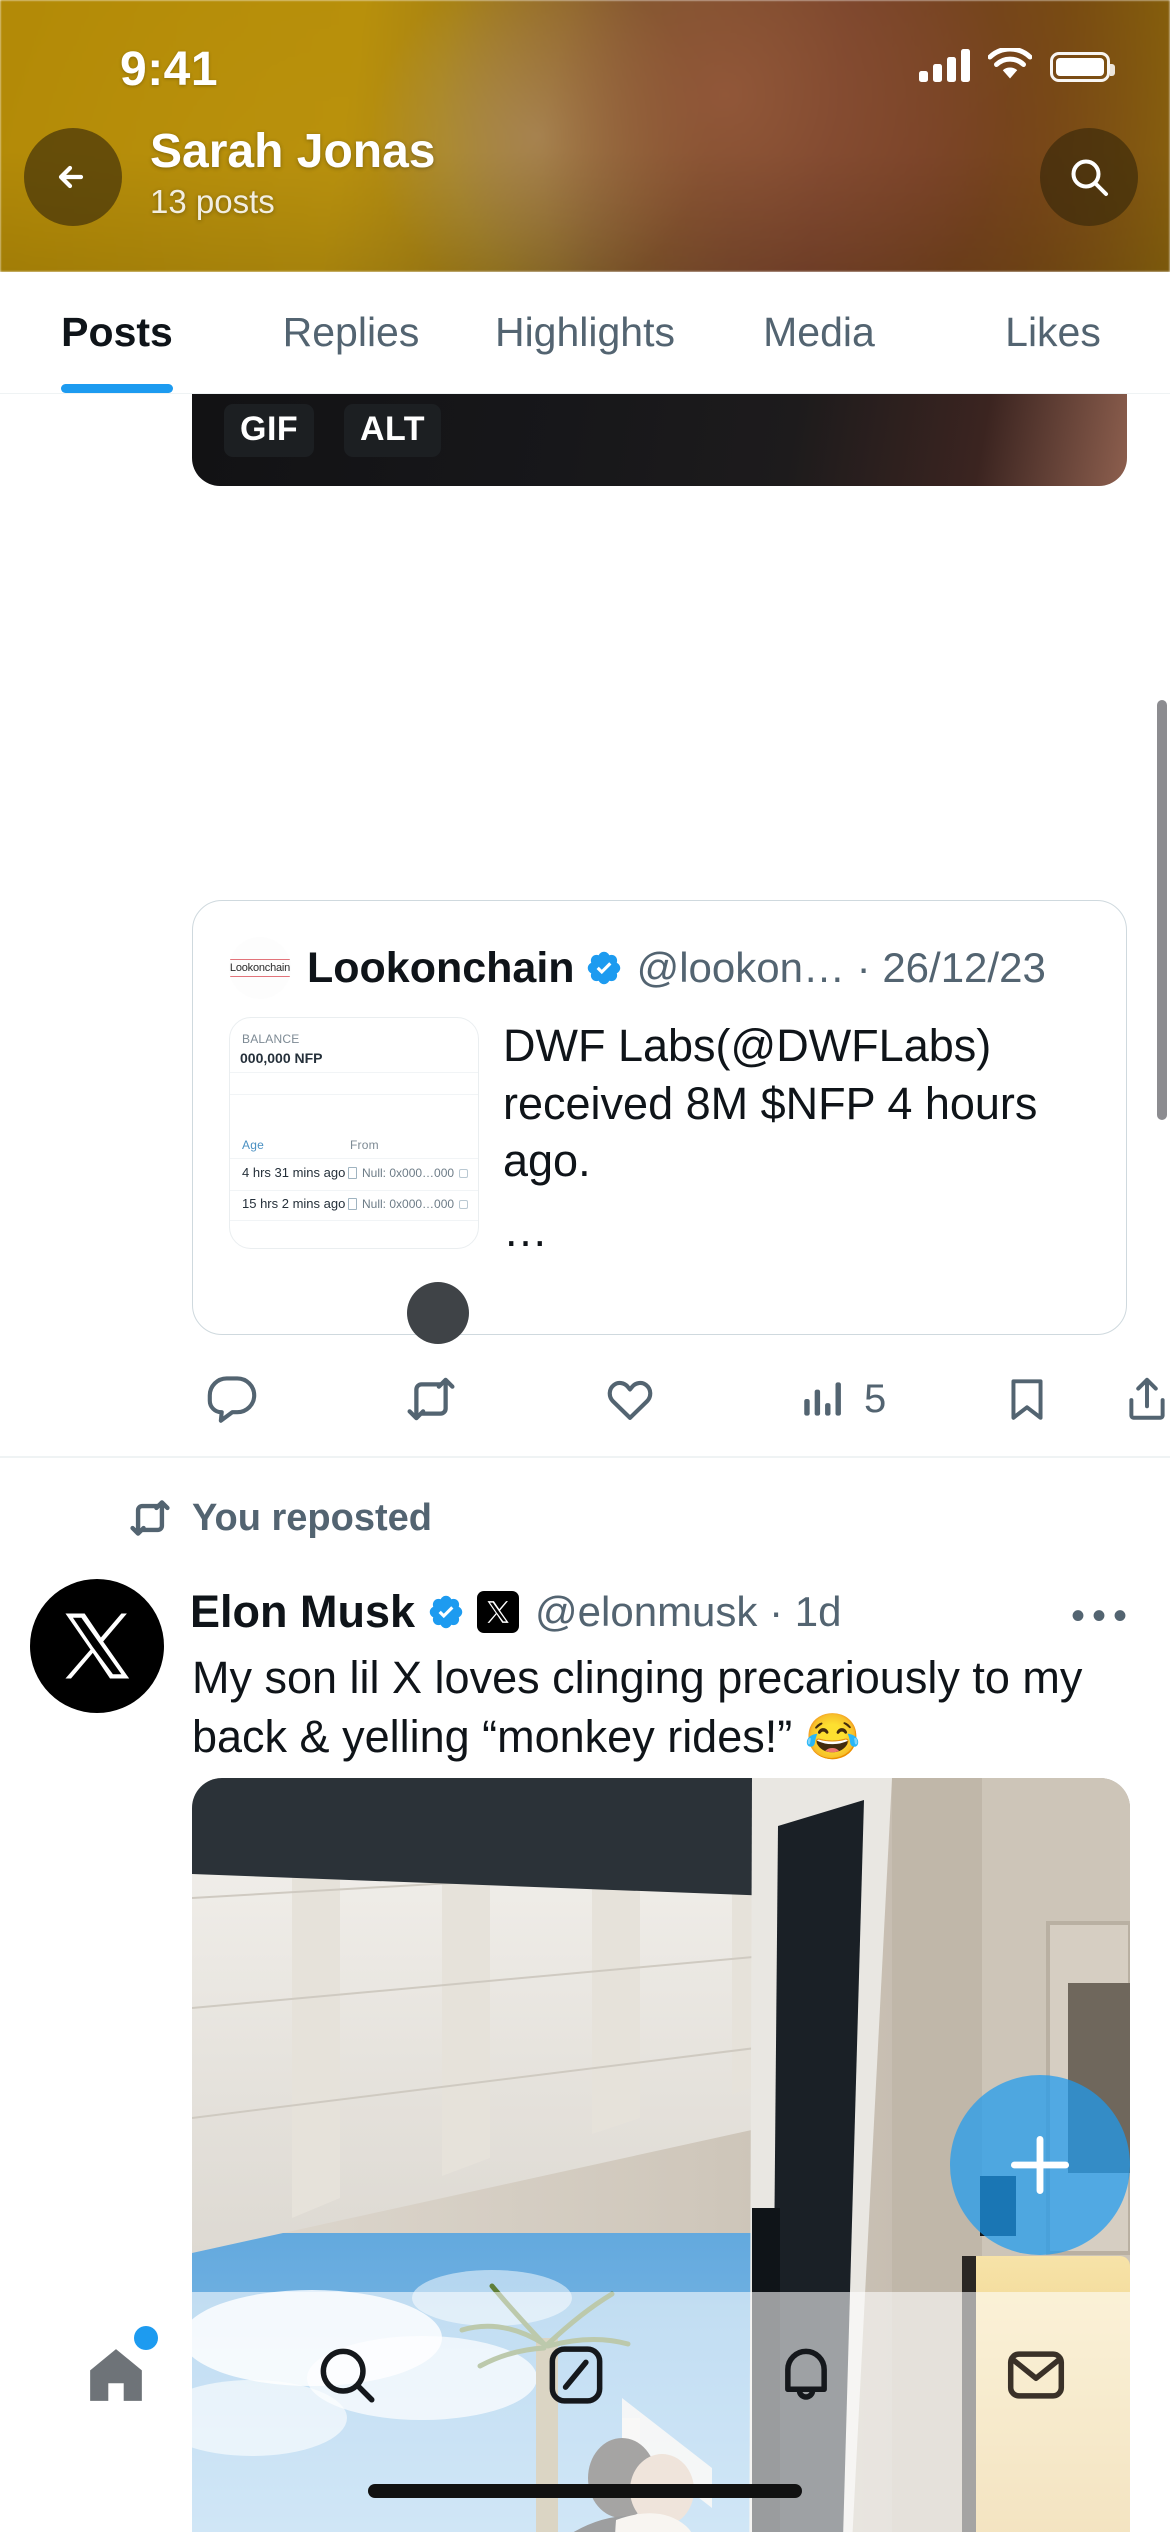  I want to click on back-button, so click(73, 177).